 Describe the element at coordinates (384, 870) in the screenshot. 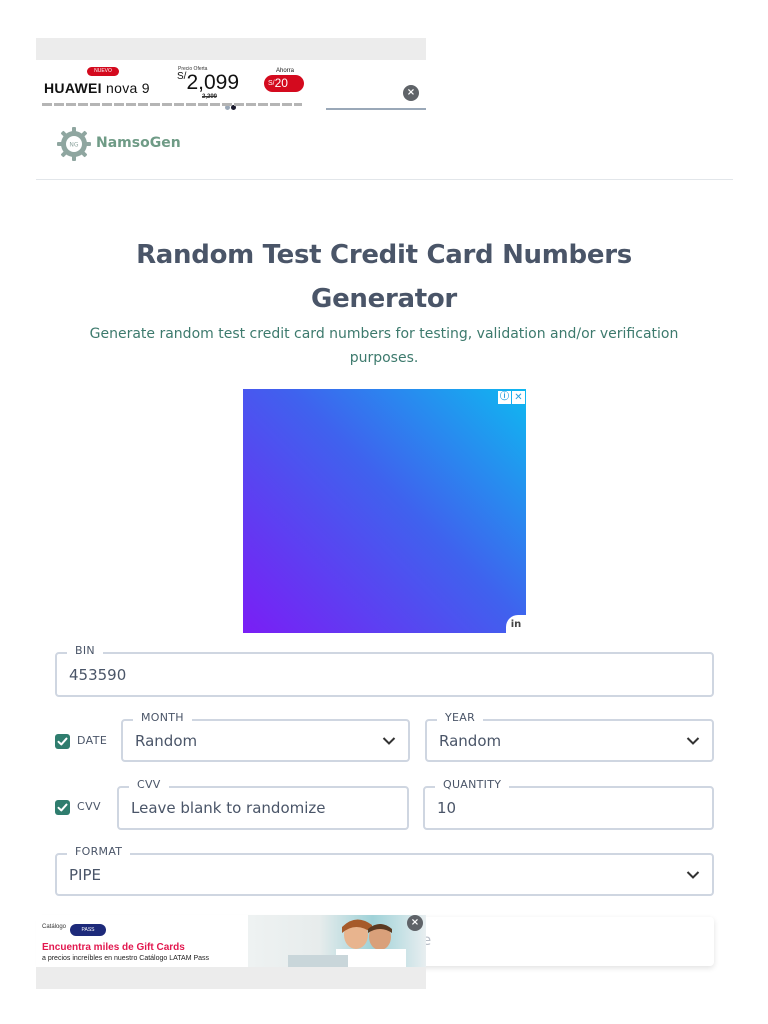

I see `format-select: FORMAT PIPE` at that location.